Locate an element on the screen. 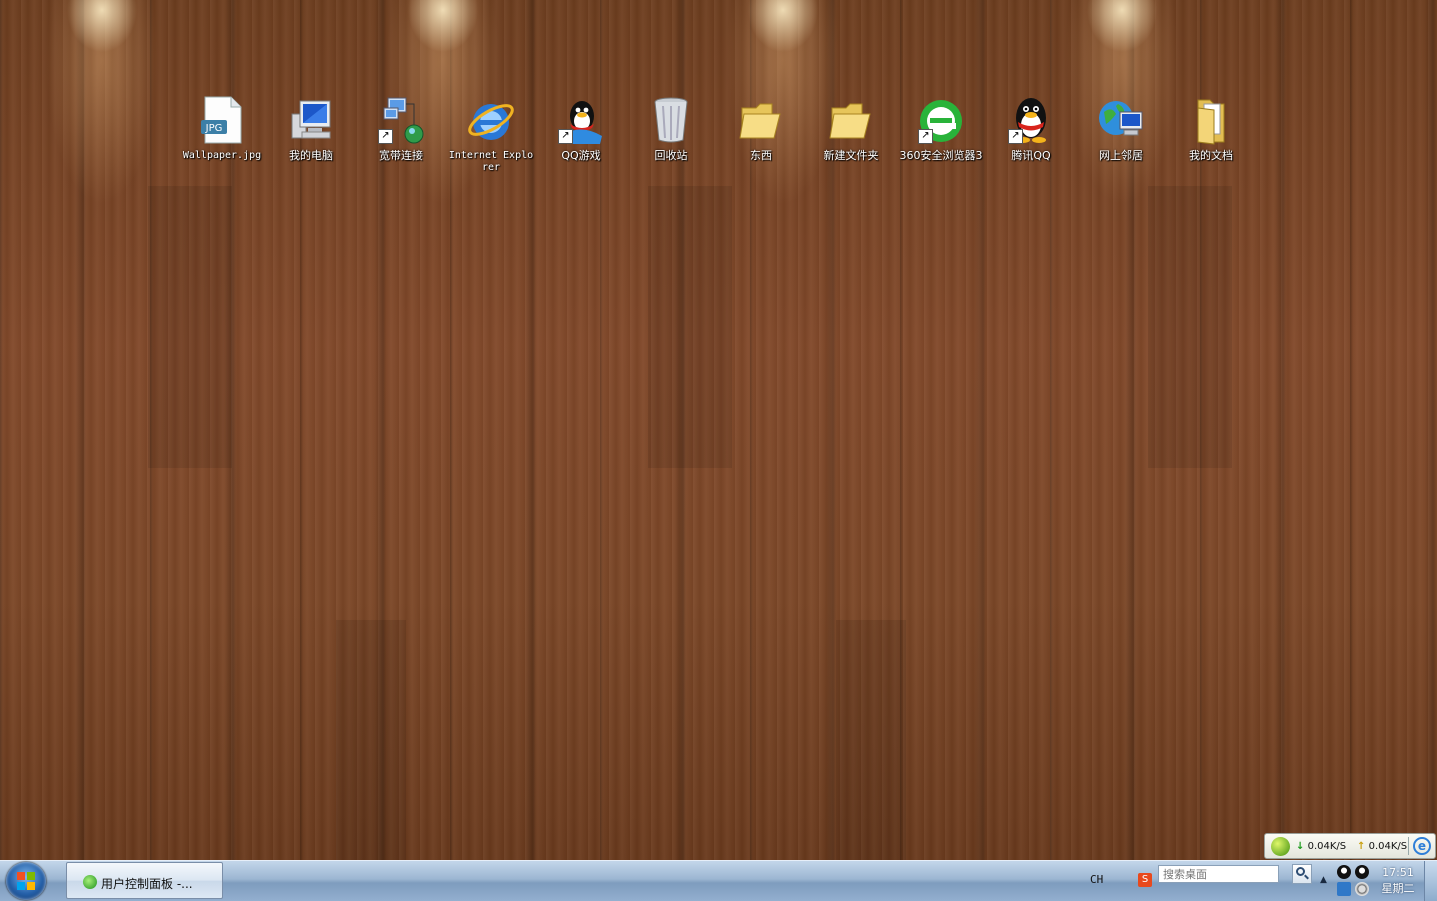 Image resolution: width=1437 pixels, height=901 pixels. system-clock: 17:51 星期二 is located at coordinates (1398, 881).